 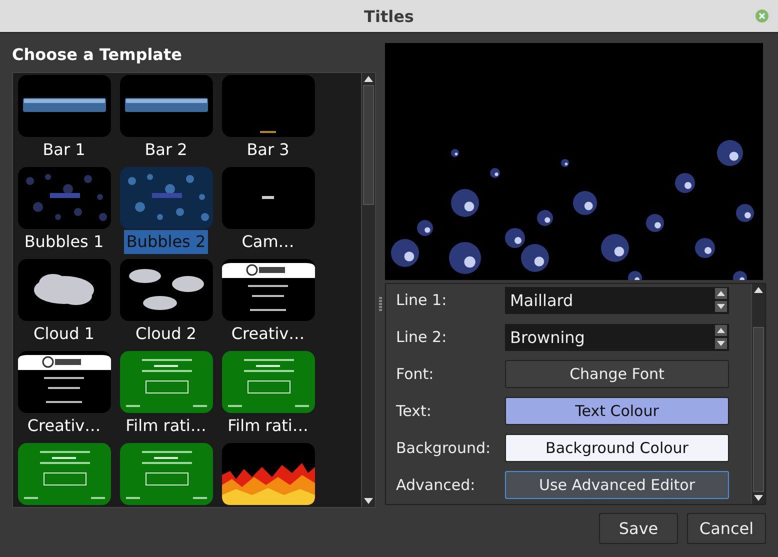 I want to click on field-label: Text:, so click(x=414, y=411).